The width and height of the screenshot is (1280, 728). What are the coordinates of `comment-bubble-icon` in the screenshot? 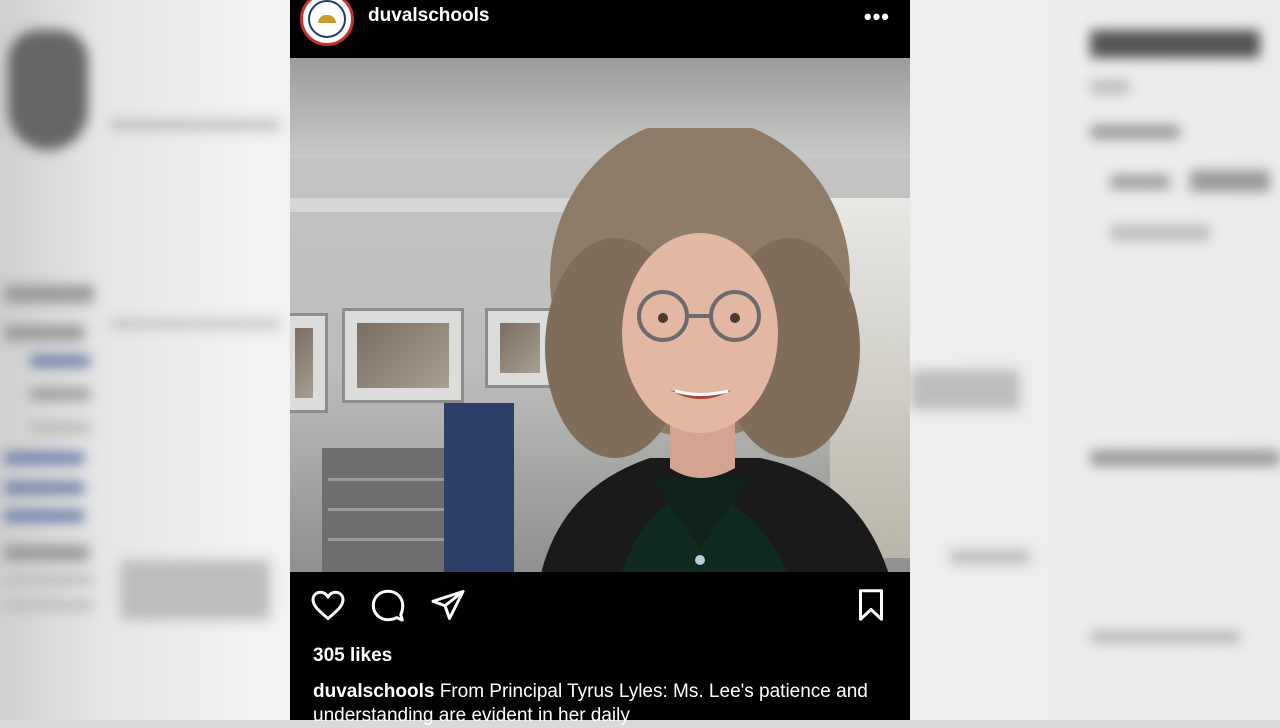 It's located at (388, 605).